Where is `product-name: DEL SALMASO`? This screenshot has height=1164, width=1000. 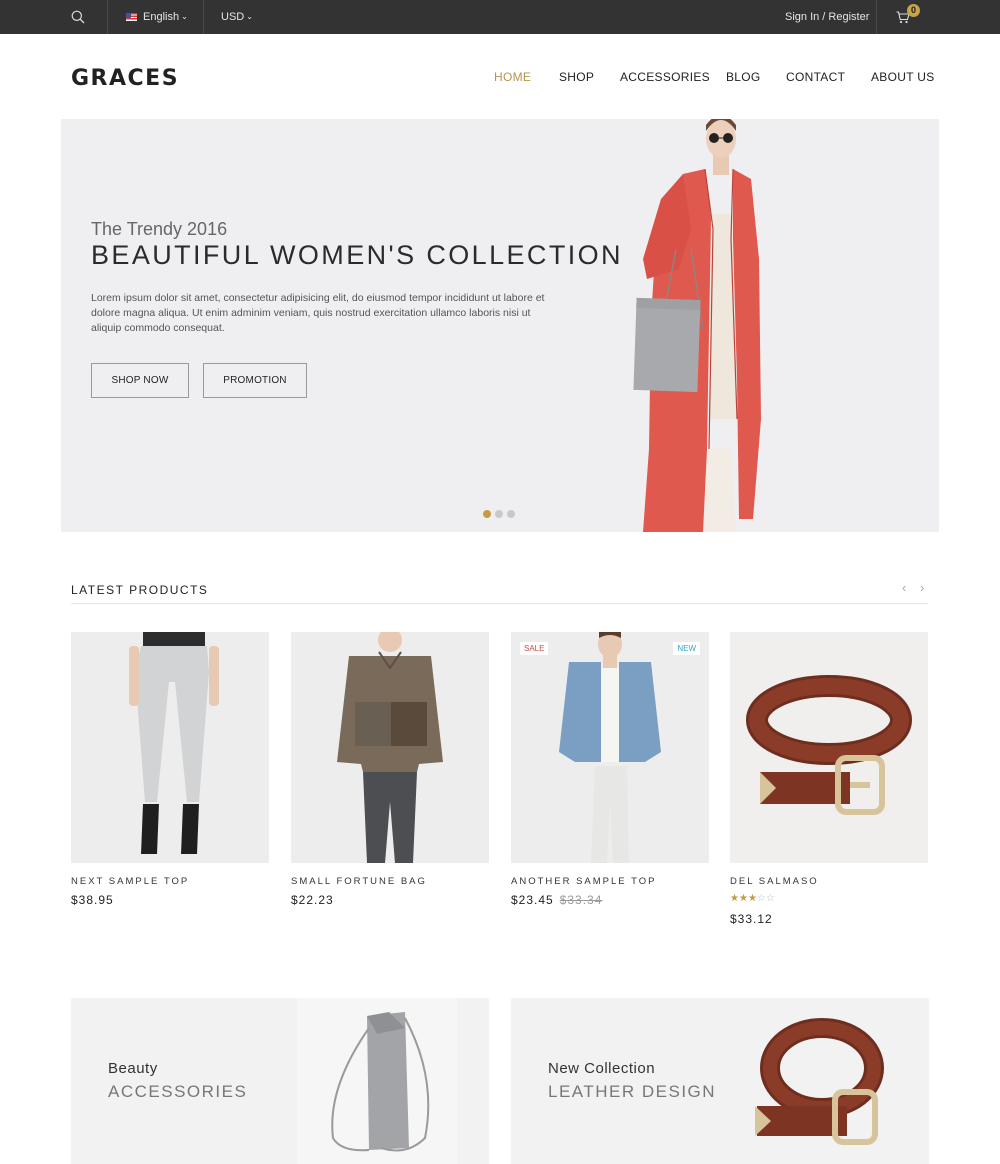
product-name: DEL SALMASO is located at coordinates (774, 881).